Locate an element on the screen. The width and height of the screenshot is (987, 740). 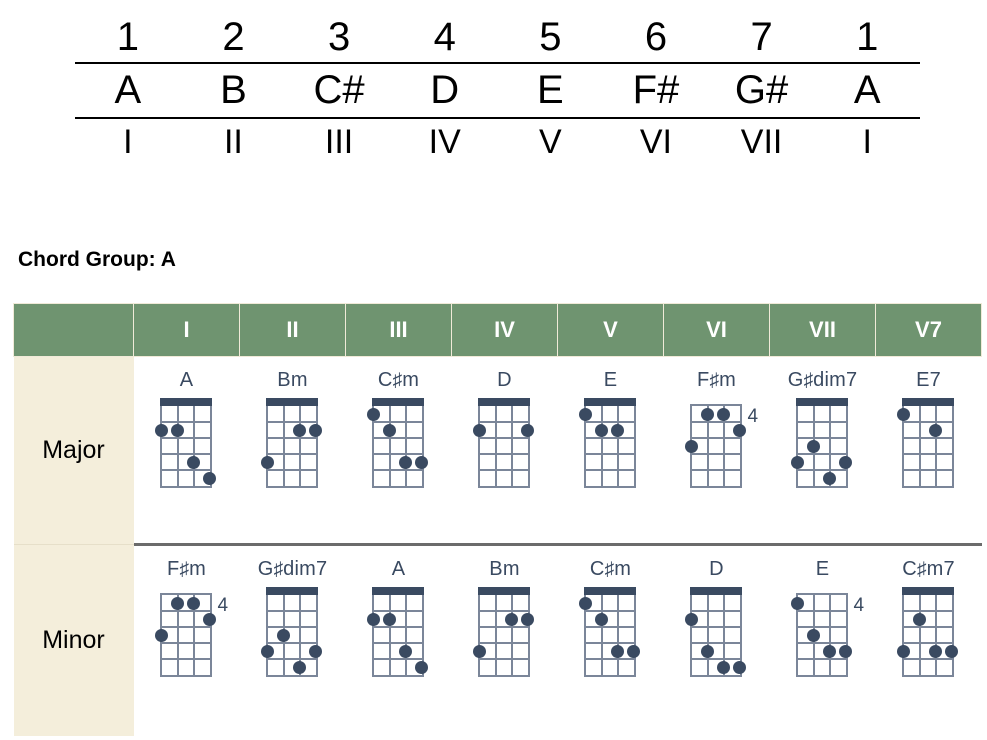
column-header-ii: II is located at coordinates (292, 330).